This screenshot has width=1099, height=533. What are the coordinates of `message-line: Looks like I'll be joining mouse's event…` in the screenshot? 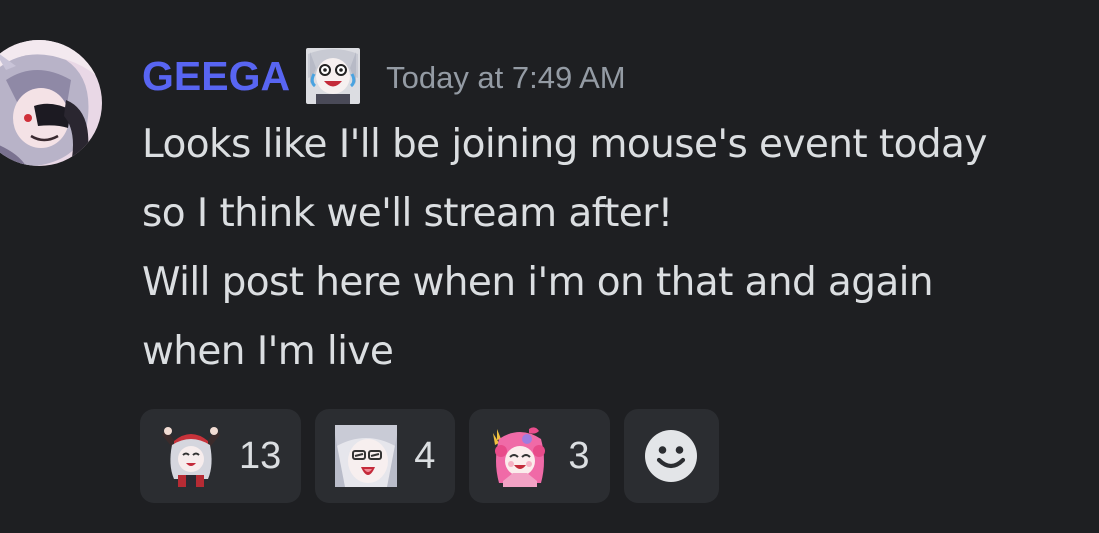 It's located at (564, 144).